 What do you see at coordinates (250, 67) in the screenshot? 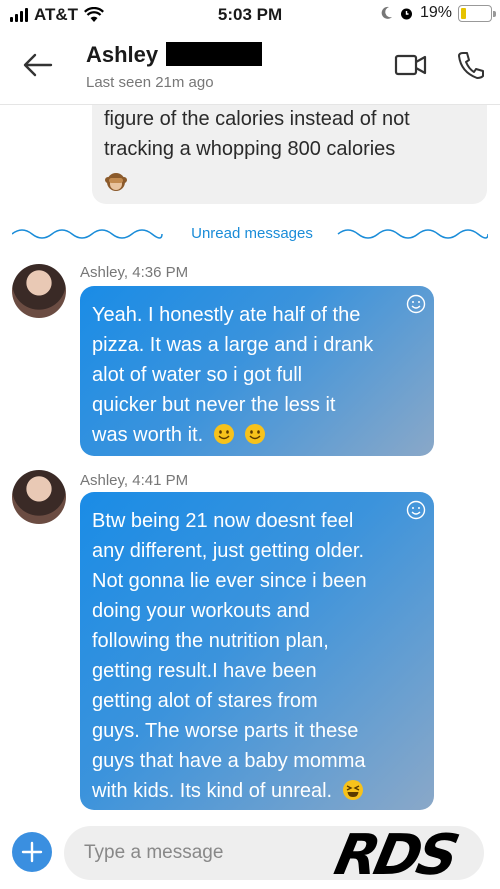
I see `chat-header: Ashley Last seen 21m ago` at bounding box center [250, 67].